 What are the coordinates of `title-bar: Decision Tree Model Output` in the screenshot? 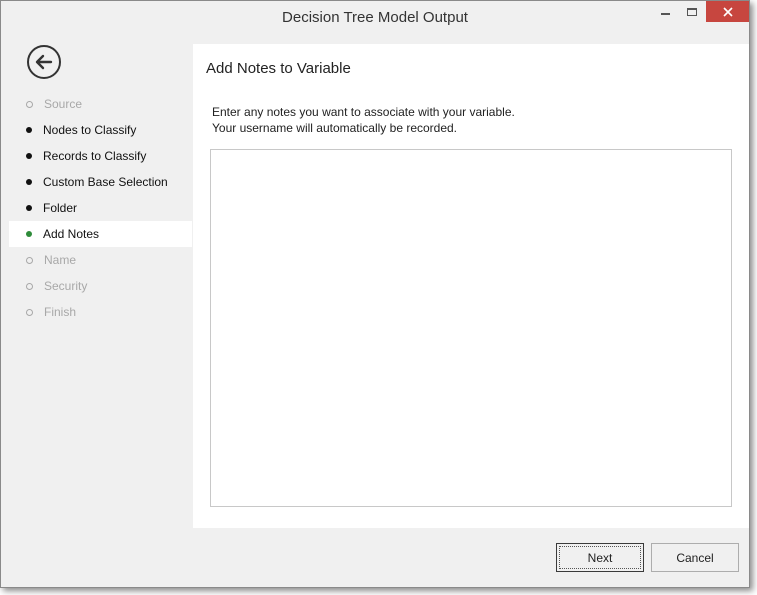 It's located at (375, 17).